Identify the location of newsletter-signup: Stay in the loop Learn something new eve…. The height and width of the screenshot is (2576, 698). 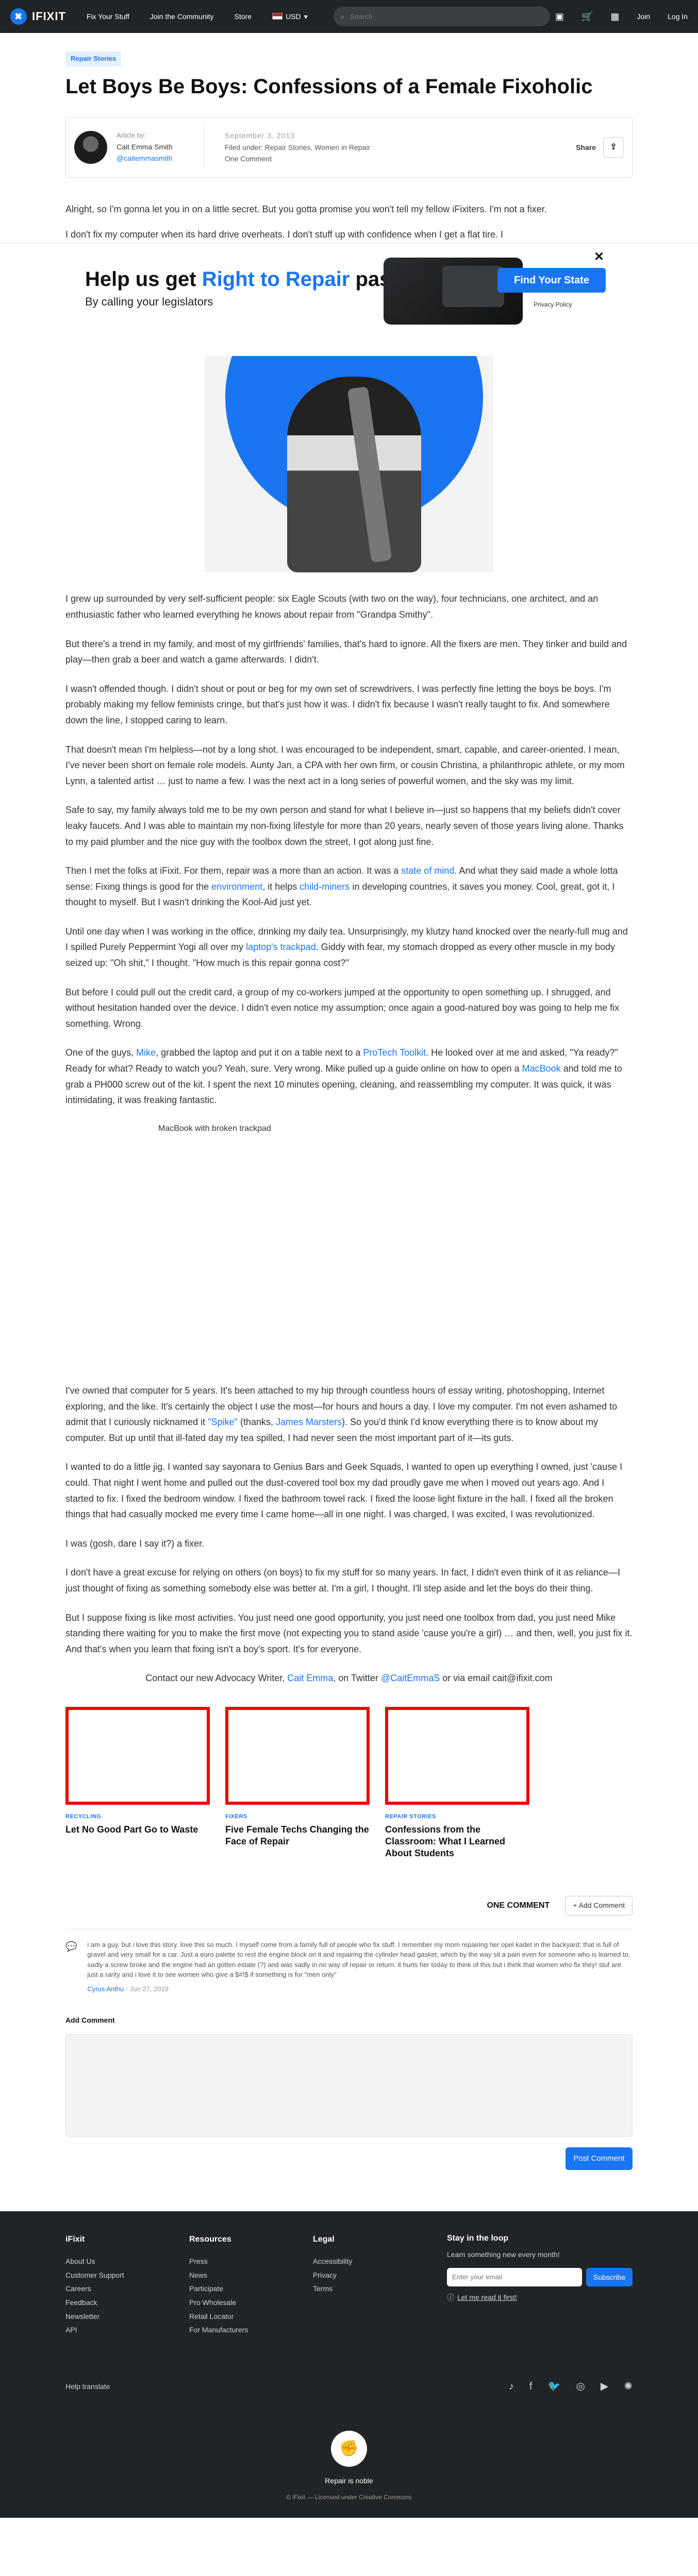
(540, 2284).